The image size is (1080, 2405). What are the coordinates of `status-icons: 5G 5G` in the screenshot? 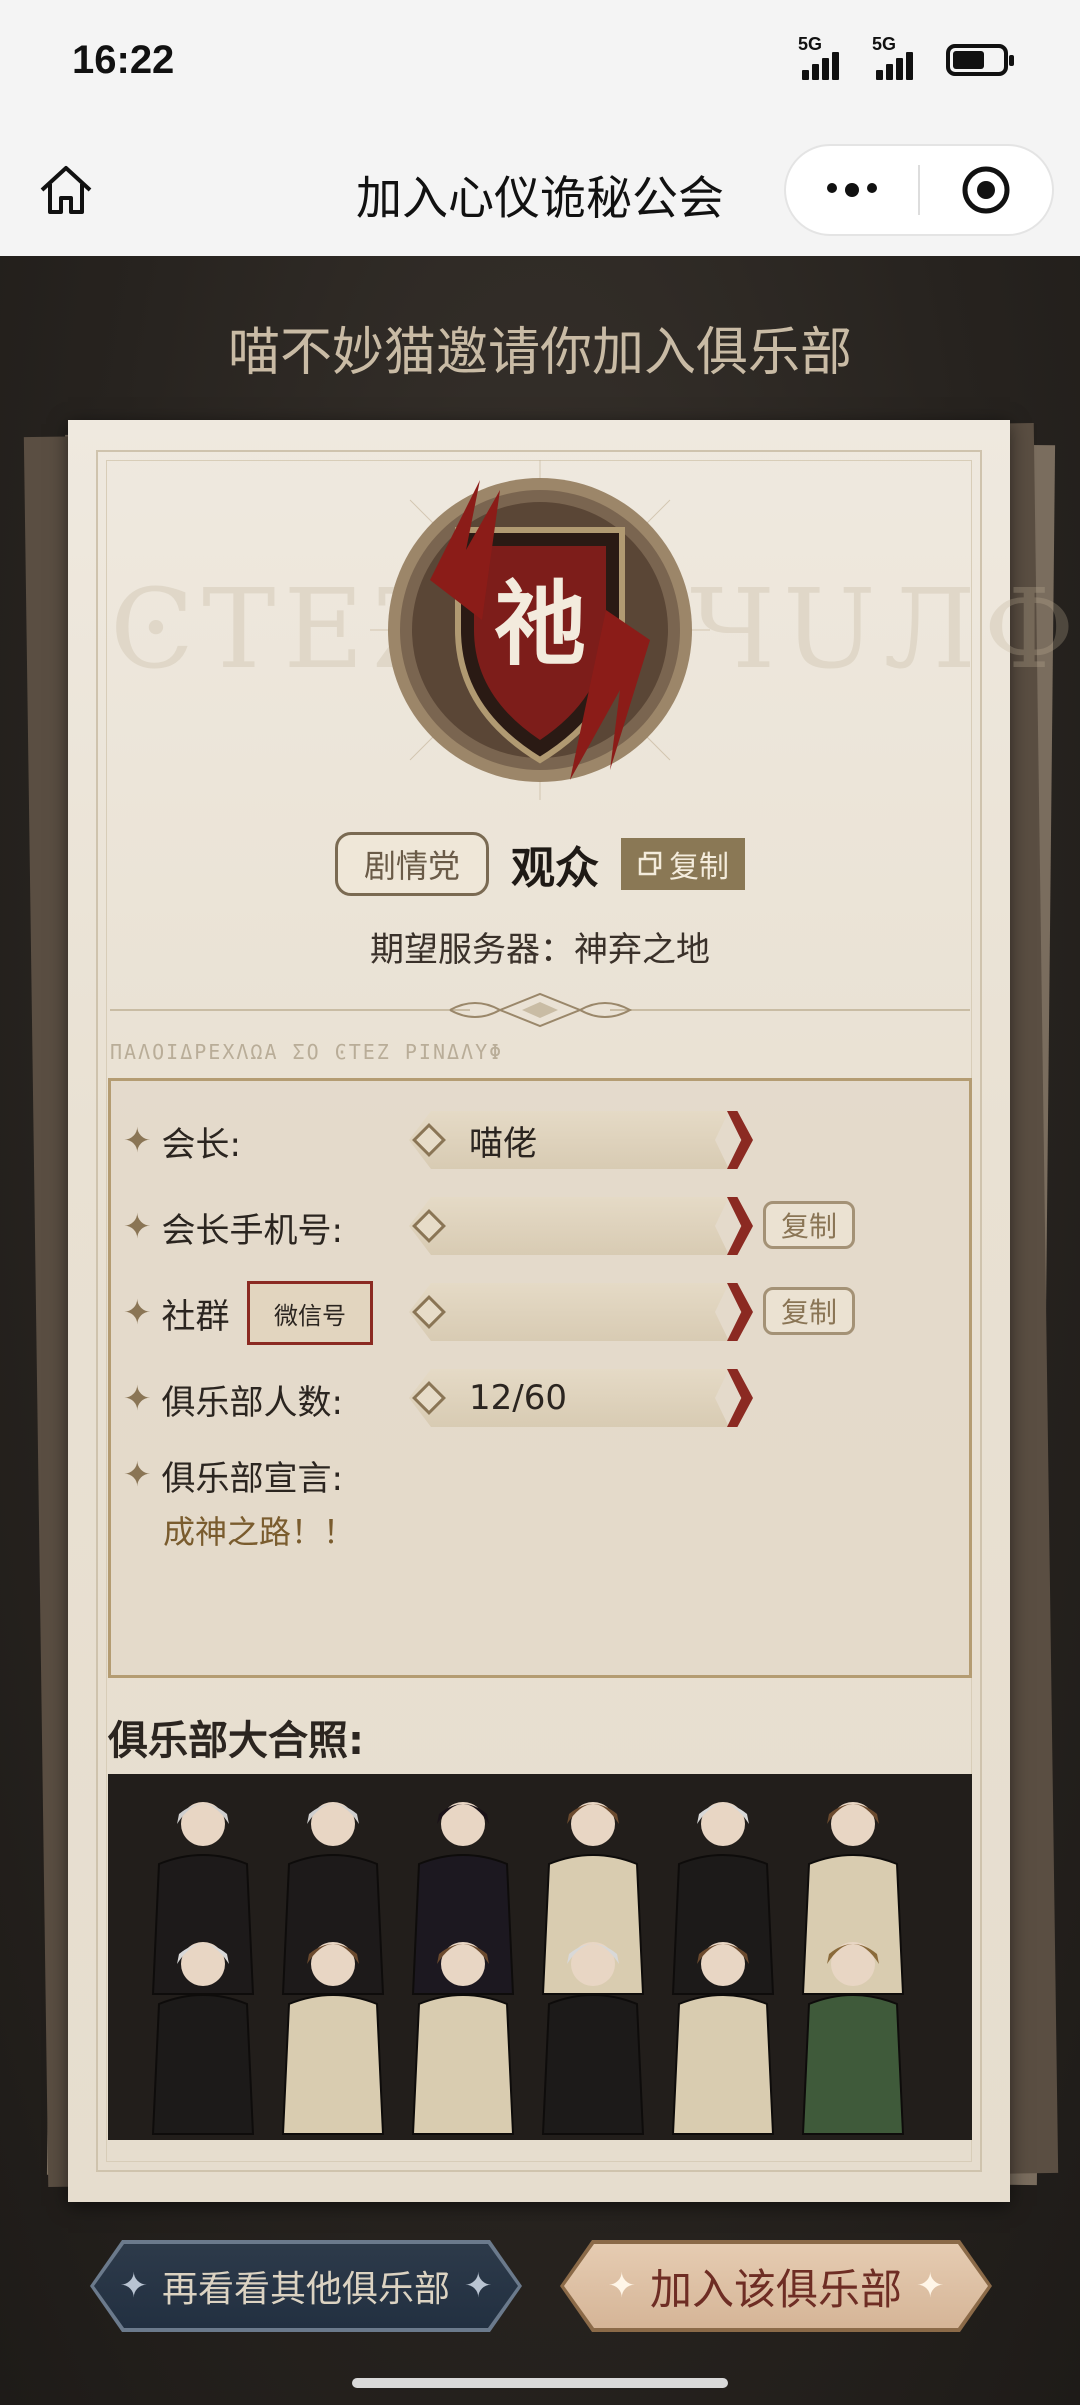 It's located at (906, 58).